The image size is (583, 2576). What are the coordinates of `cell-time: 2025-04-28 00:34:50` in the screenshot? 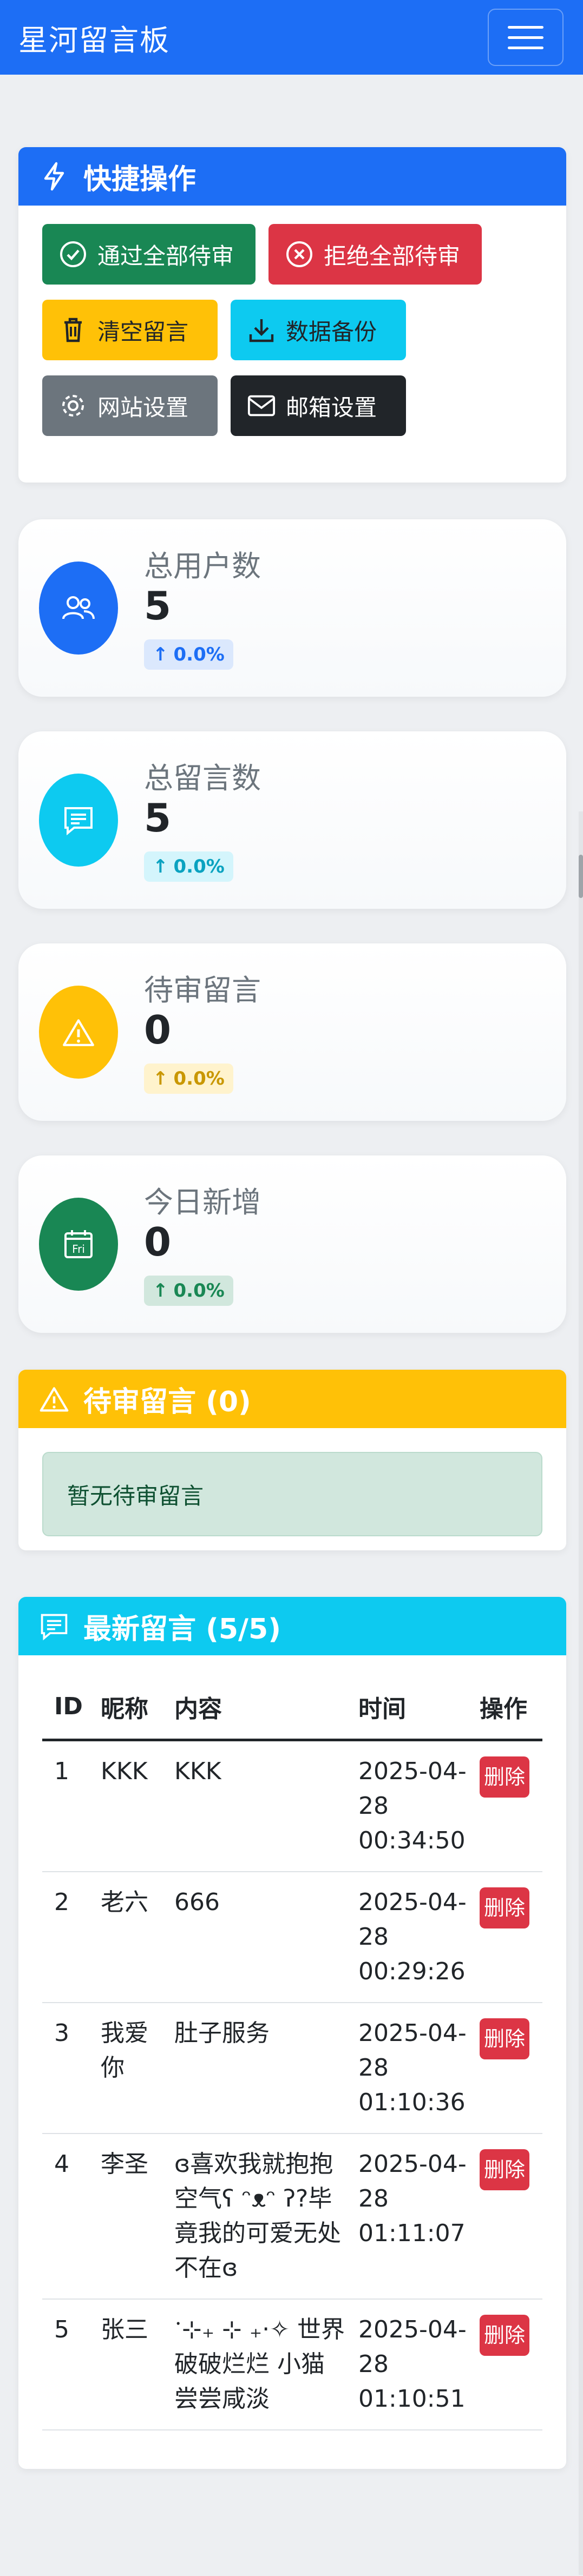 It's located at (407, 1806).